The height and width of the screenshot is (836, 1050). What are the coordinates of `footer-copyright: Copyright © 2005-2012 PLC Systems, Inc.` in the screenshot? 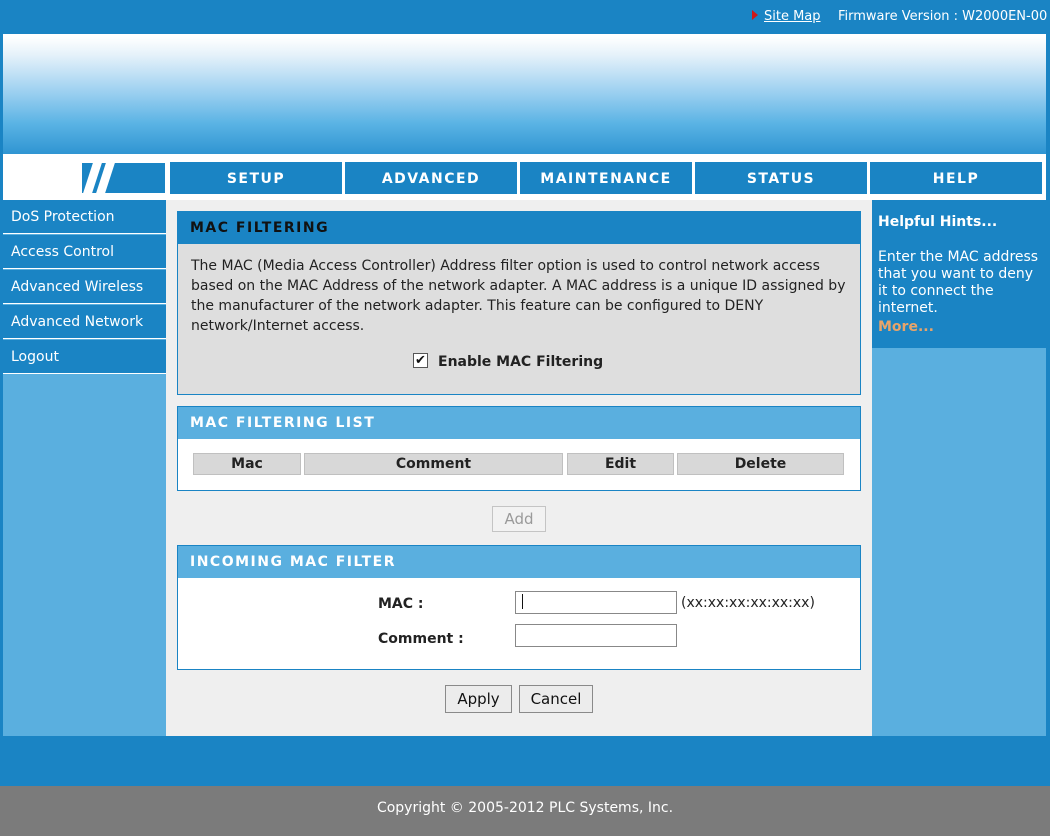 It's located at (525, 811).